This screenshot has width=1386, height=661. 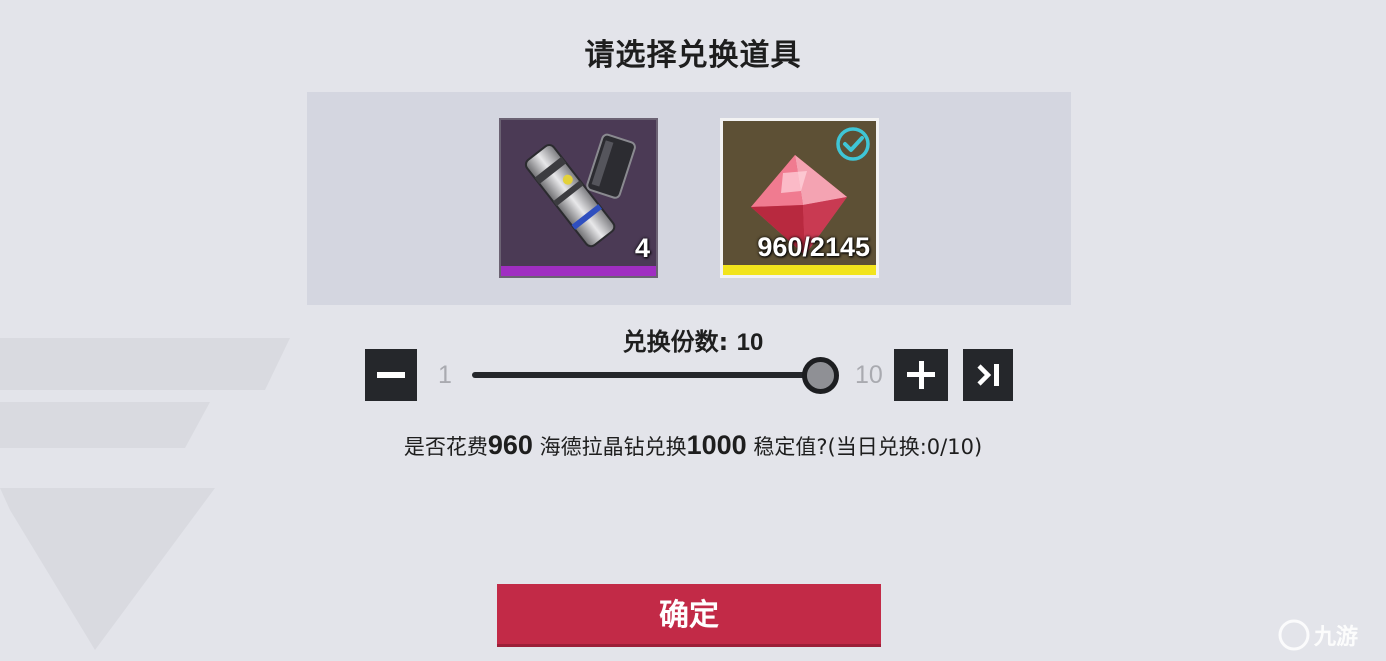 What do you see at coordinates (689, 615) in the screenshot?
I see `confirm-button: 确定` at bounding box center [689, 615].